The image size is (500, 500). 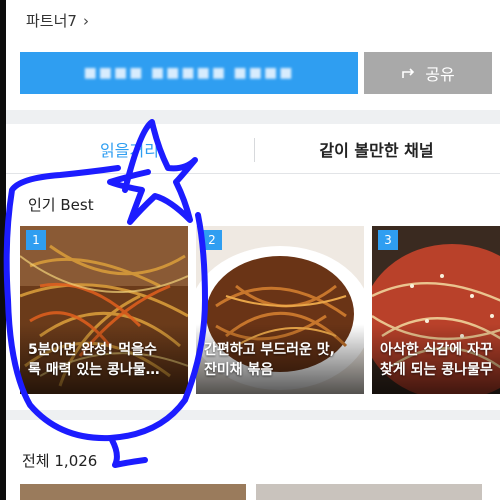 What do you see at coordinates (76, 461) in the screenshot?
I see `all-posts-number: 1,026` at bounding box center [76, 461].